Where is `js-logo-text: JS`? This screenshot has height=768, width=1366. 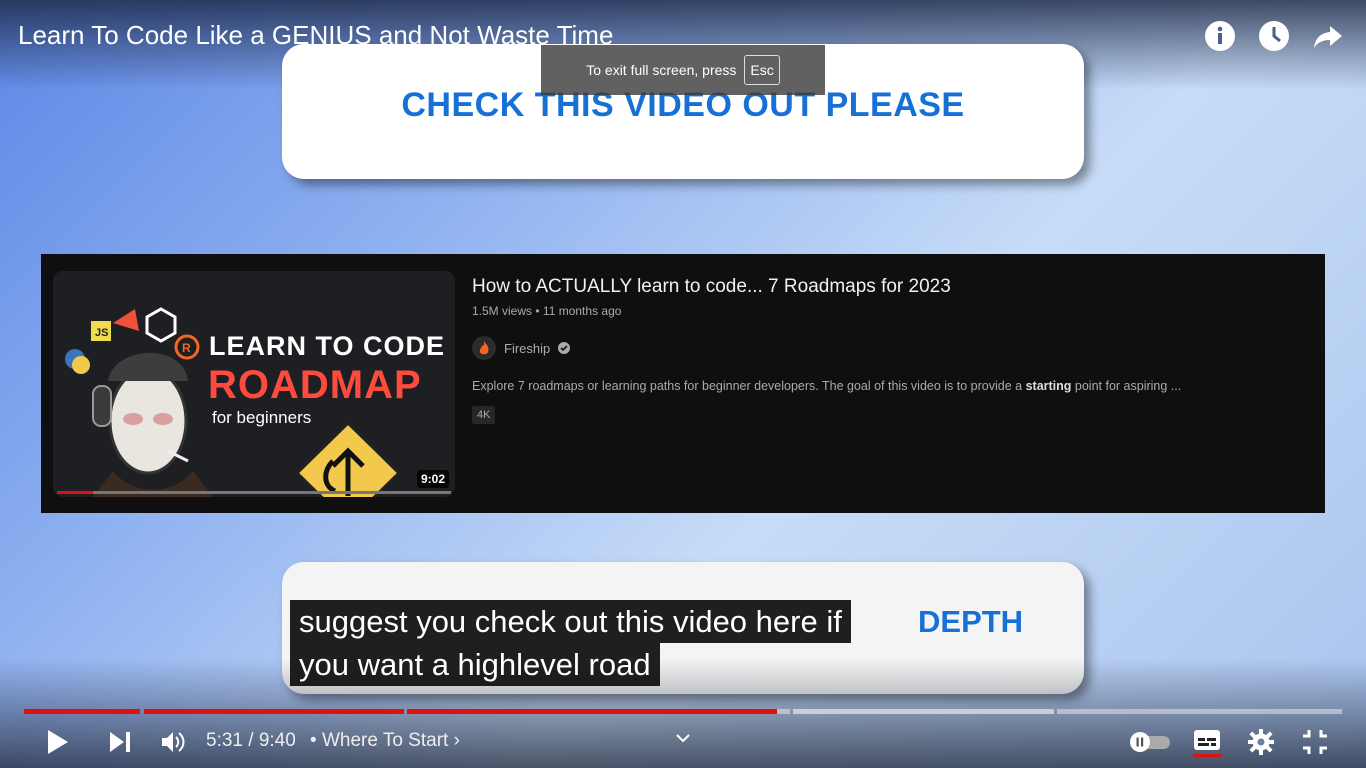 js-logo-text: JS is located at coordinates (101, 333).